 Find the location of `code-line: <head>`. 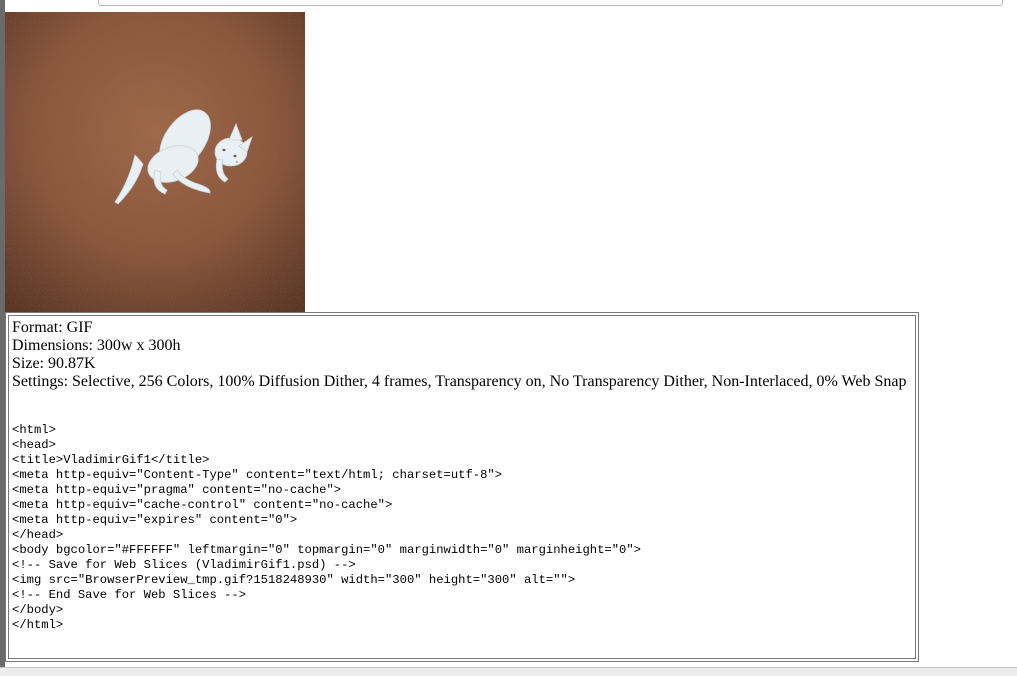

code-line: <head> is located at coordinates (34, 445).